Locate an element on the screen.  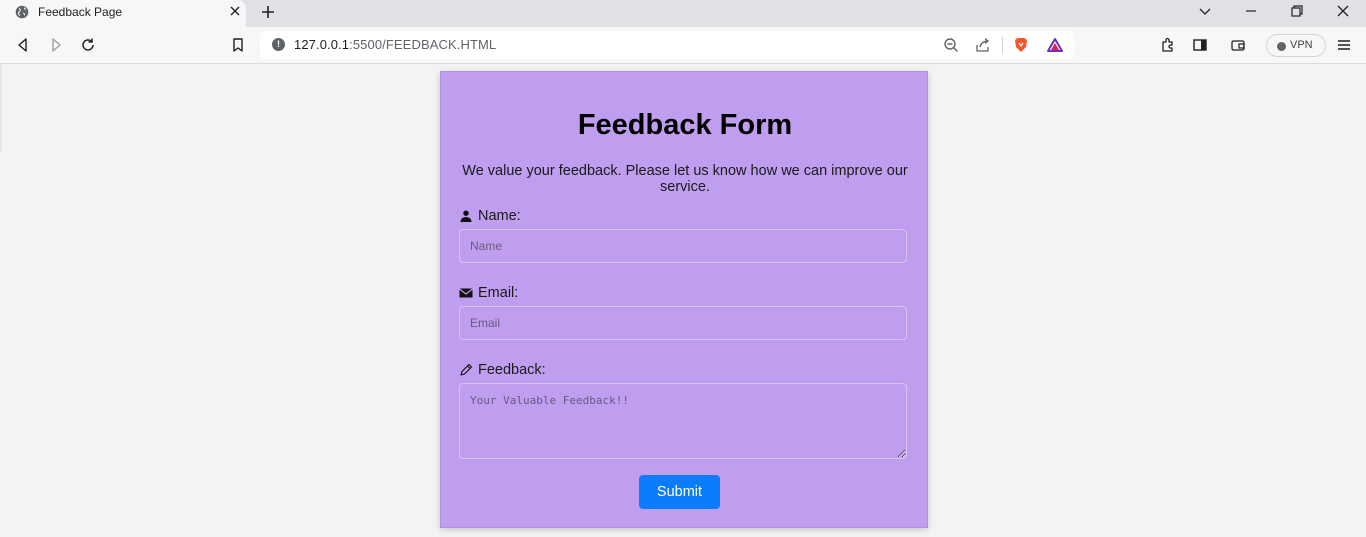
name-label: Name: is located at coordinates (490, 216).